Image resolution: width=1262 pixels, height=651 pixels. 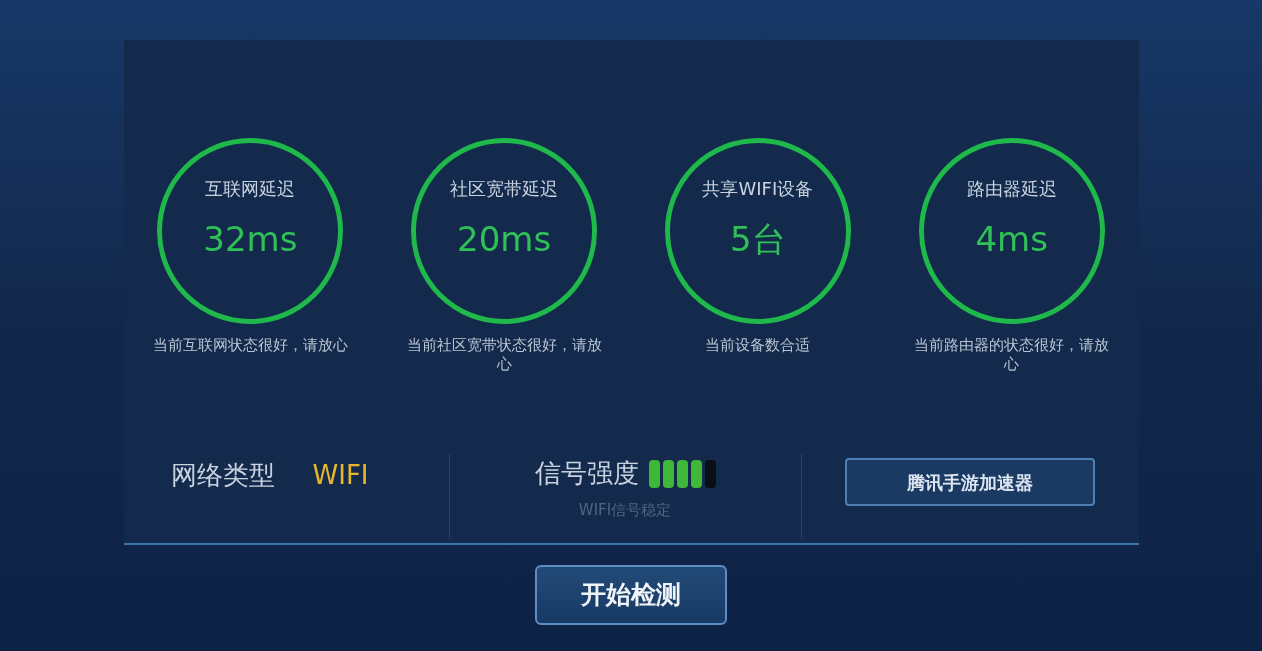 I want to click on start-button: 开始检测, so click(x=631, y=595).